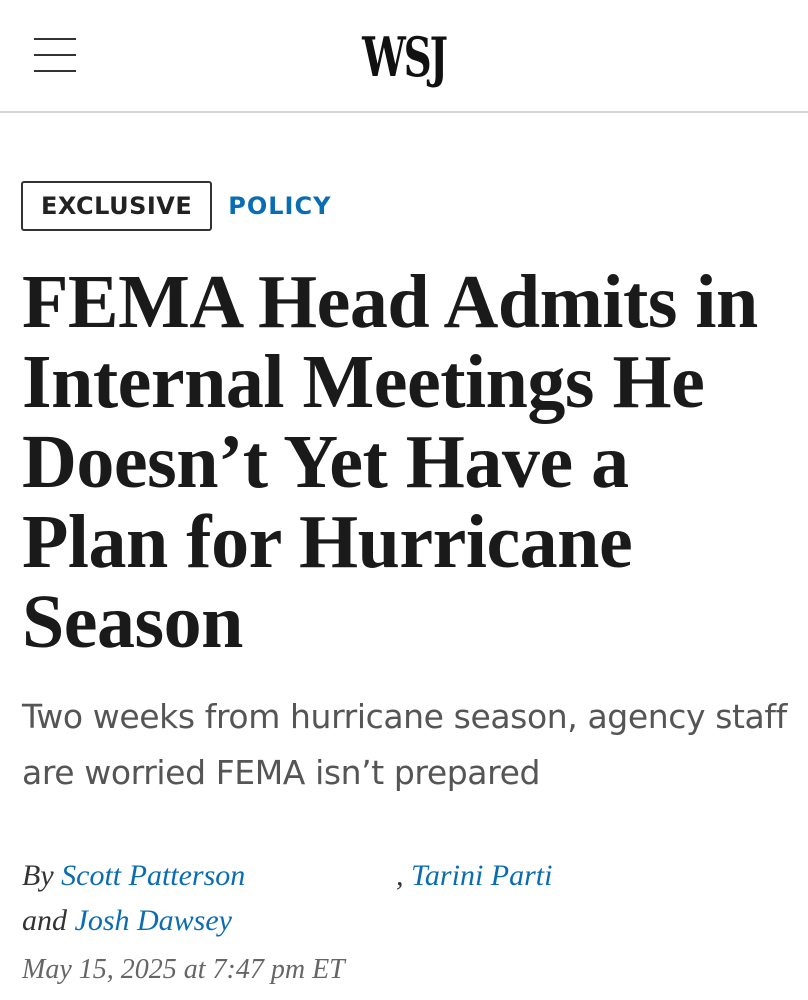 This screenshot has height=1000, width=808. What do you see at coordinates (44, 920) in the screenshot?
I see `byline-and-prefix: and` at bounding box center [44, 920].